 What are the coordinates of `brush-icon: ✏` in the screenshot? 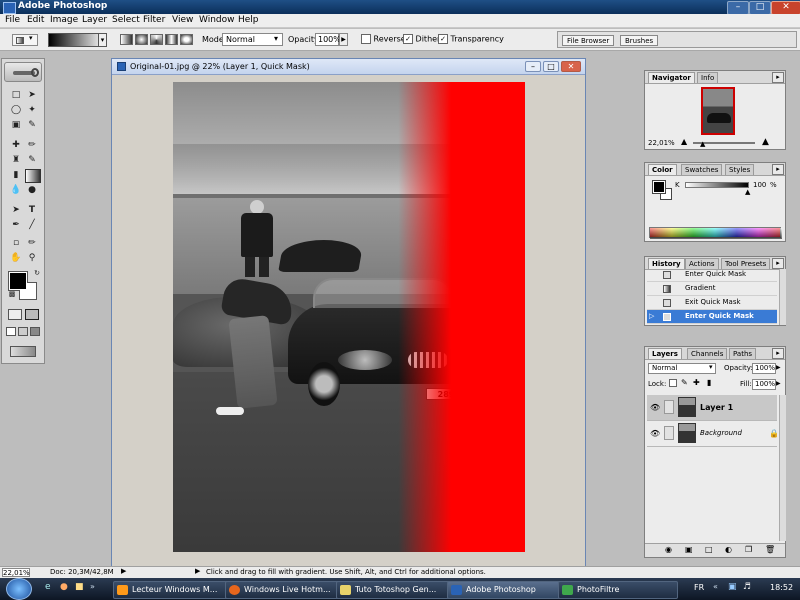 It's located at (32, 145).